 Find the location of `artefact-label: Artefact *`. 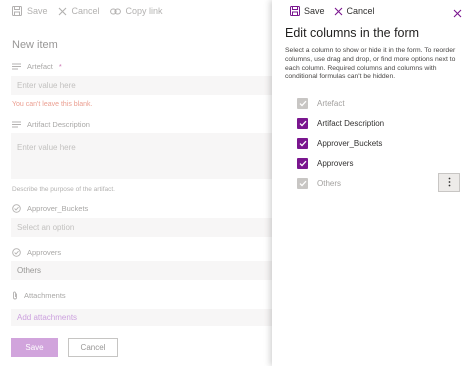

artefact-label: Artefact * is located at coordinates (37, 66).